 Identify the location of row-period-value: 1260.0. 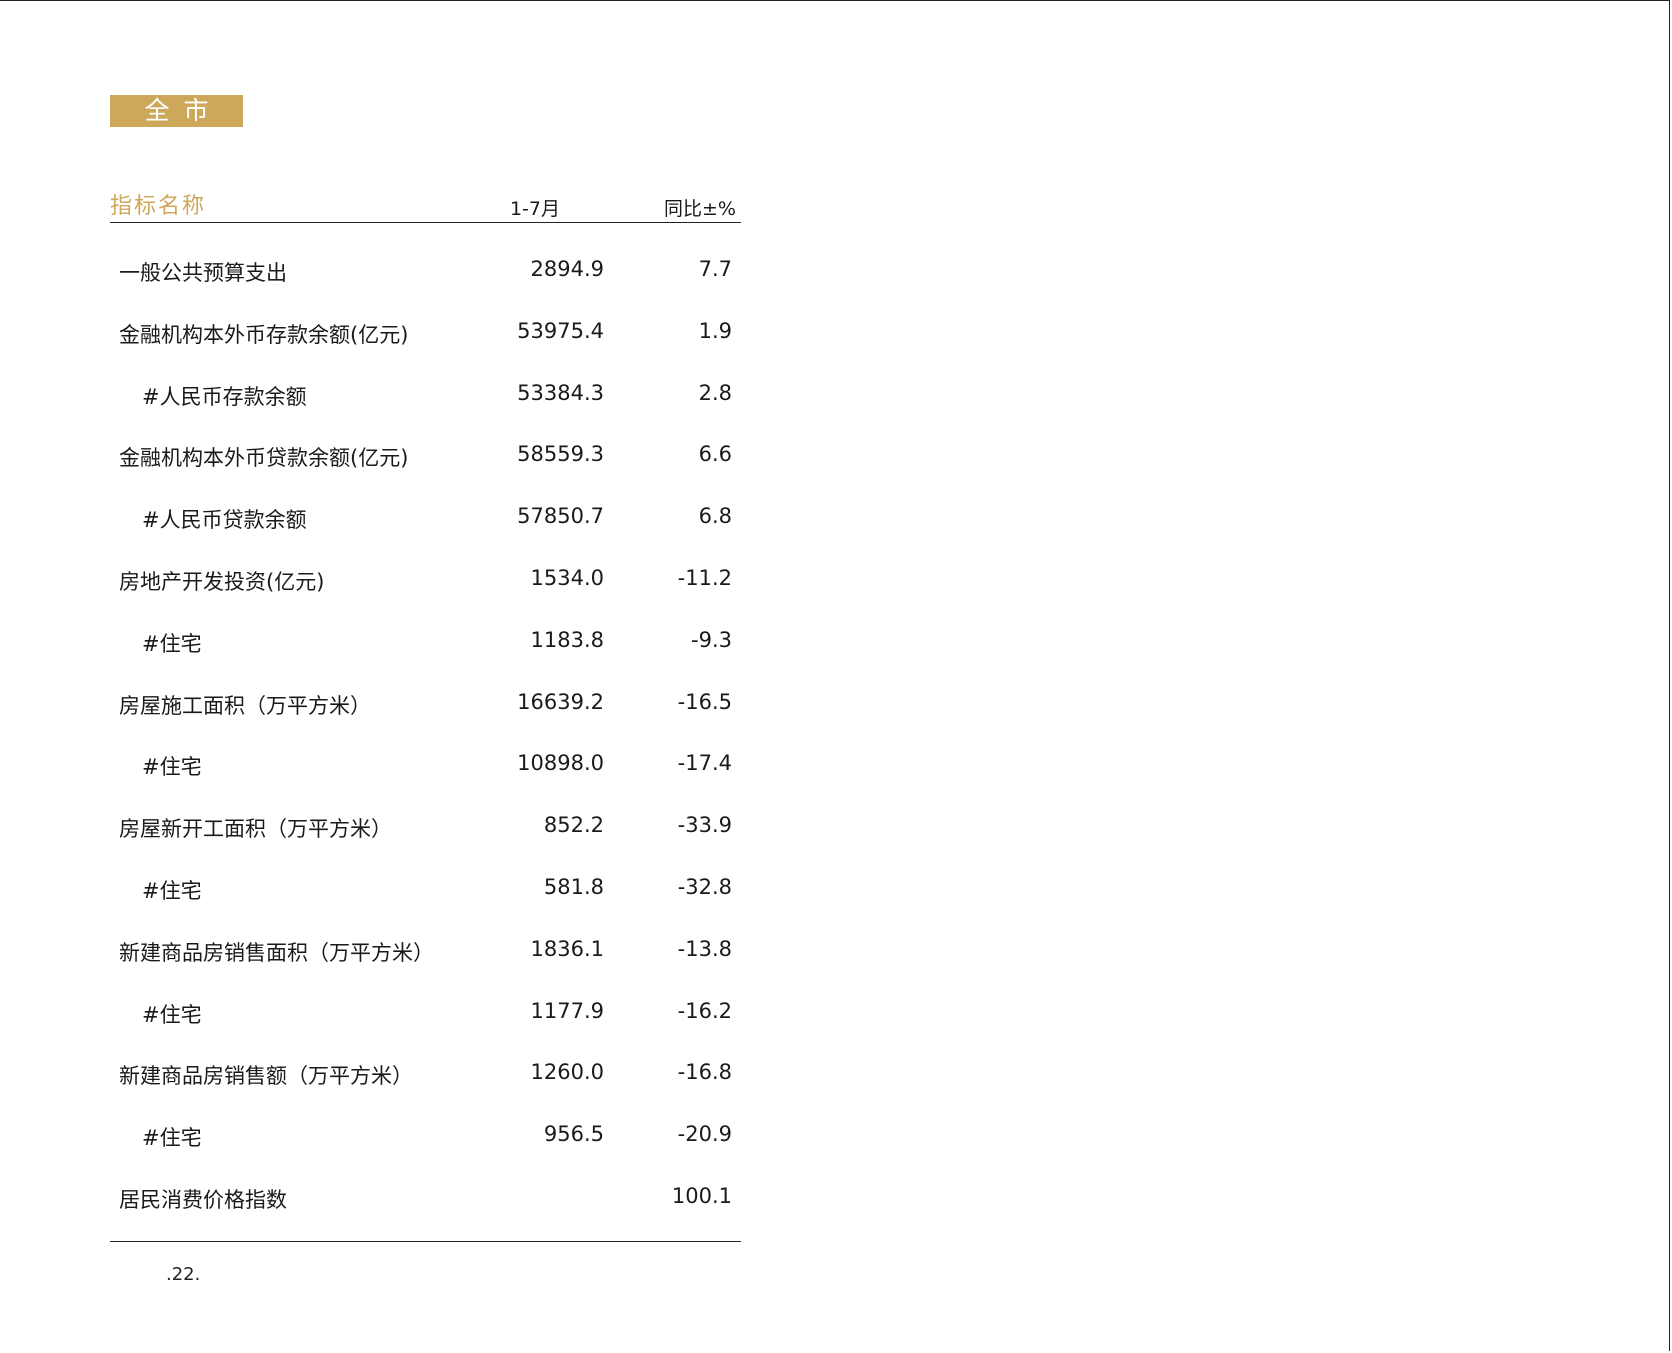
(567, 1072).